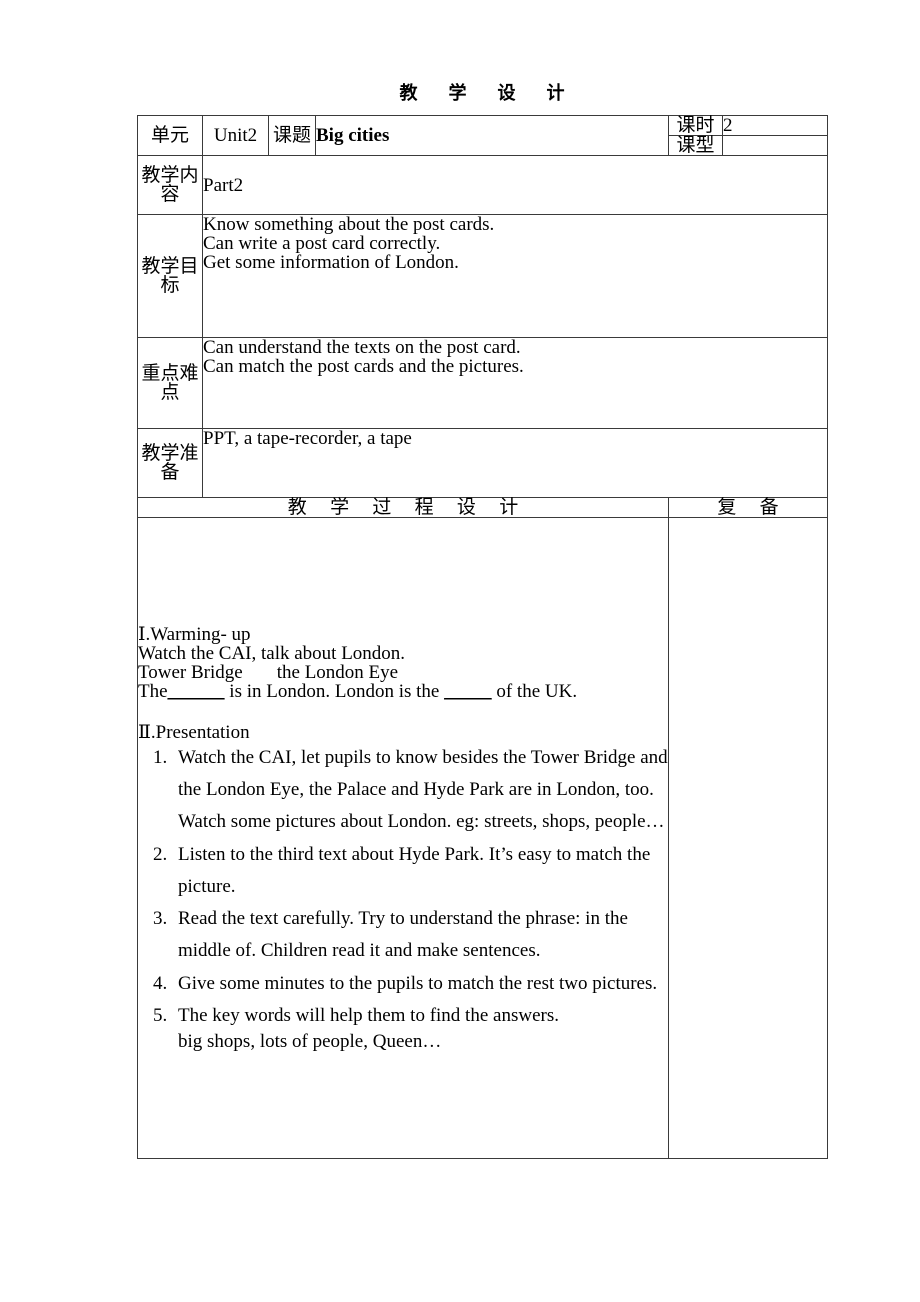 This screenshot has height=1302, width=920. Describe the element at coordinates (170, 276) in the screenshot. I see `objective-label: 教学目标` at that location.